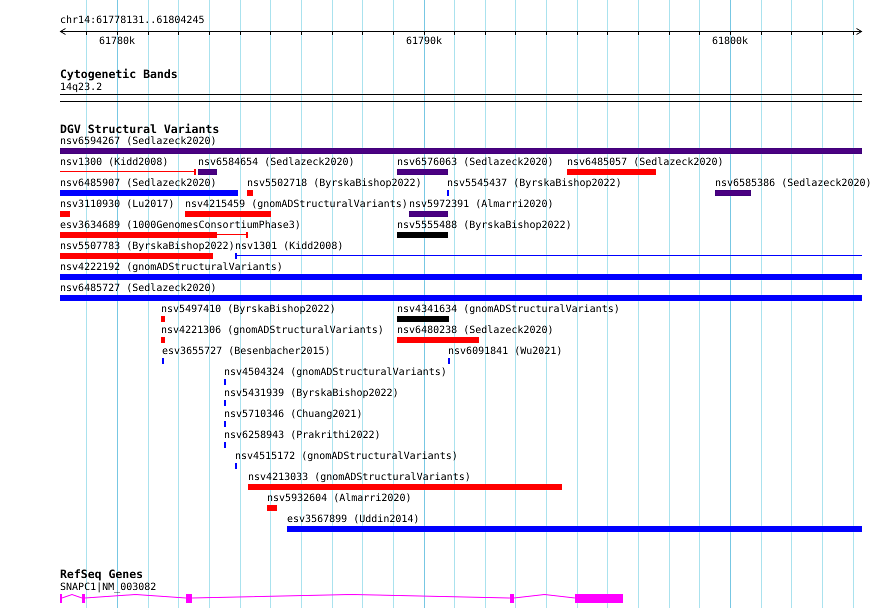 The image size is (890, 608). What do you see at coordinates (339, 499) in the screenshot?
I see `variant-label: nsv5932604 (Almarri2020)` at bounding box center [339, 499].